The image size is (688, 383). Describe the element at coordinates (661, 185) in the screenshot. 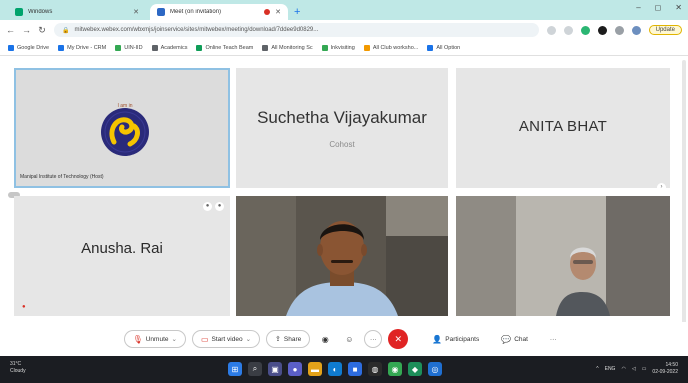

I see `tile-options-icon: ›` at that location.